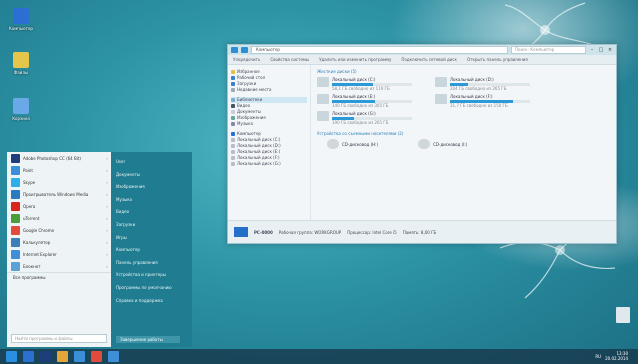 The image size is (638, 364). Describe the element at coordinates (151, 202) in the screenshot. I see `start-link: Музыка` at that location.